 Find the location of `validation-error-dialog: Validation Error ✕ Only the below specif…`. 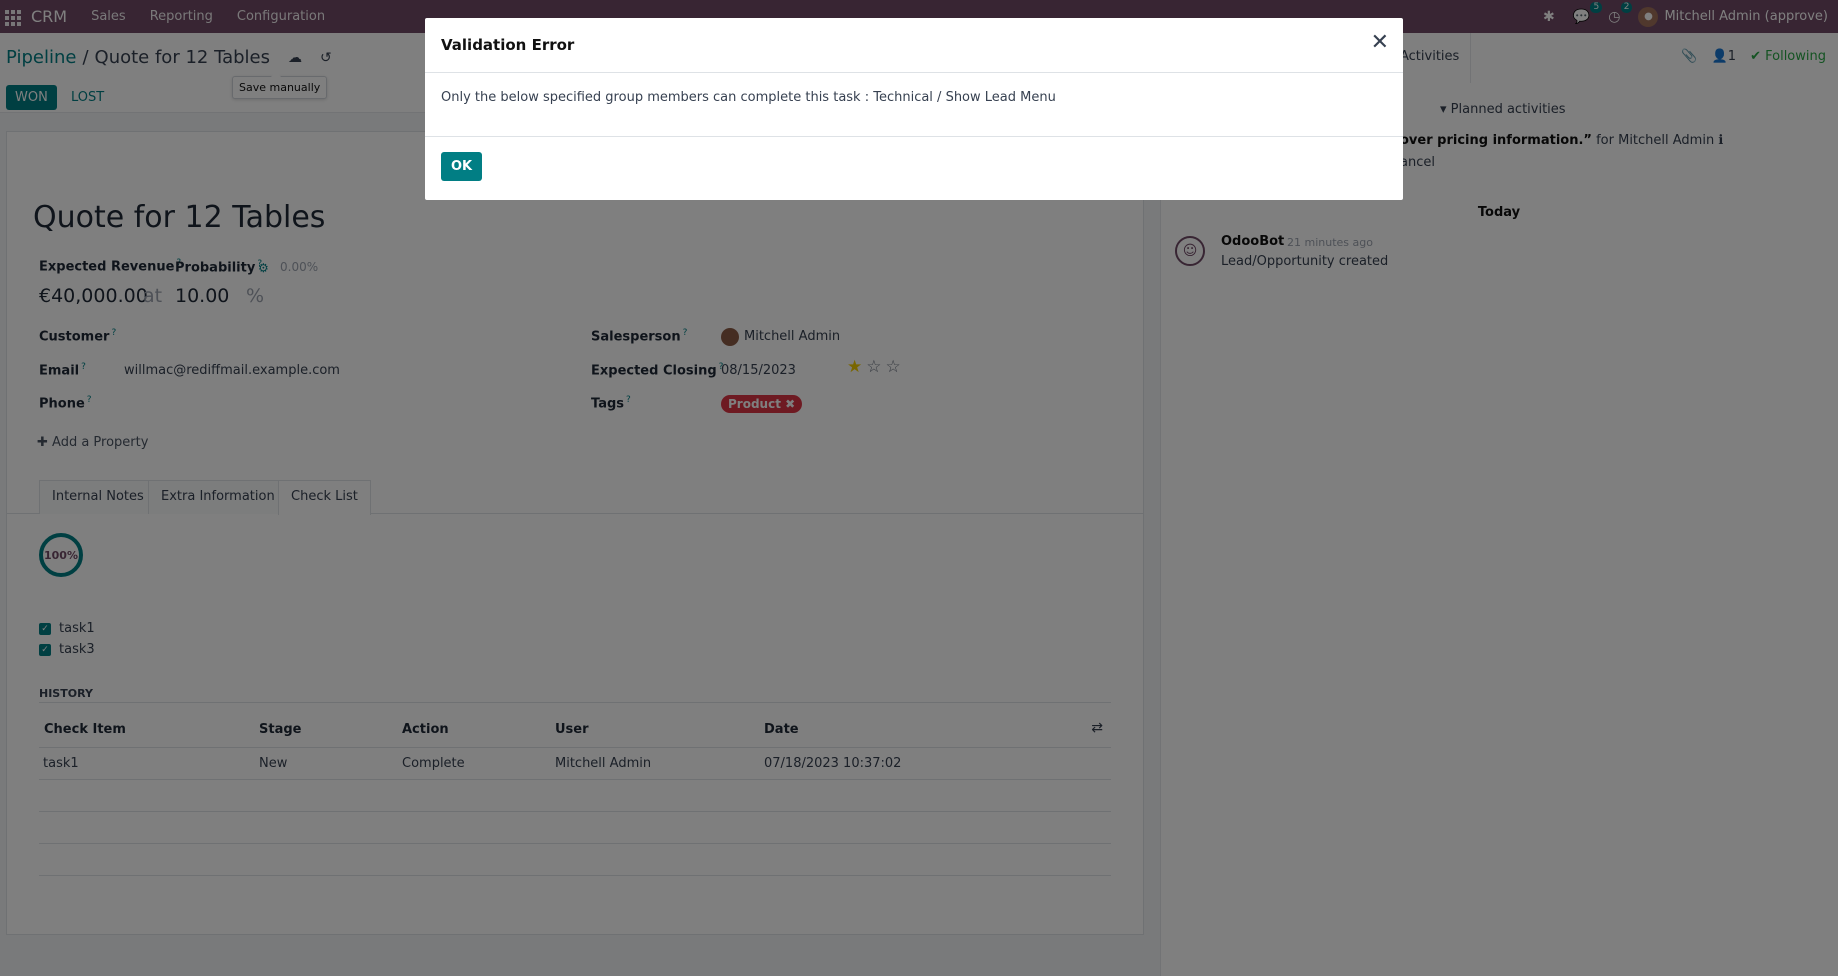

validation-error-dialog: Validation Error ✕ Only the below specif… is located at coordinates (914, 109).